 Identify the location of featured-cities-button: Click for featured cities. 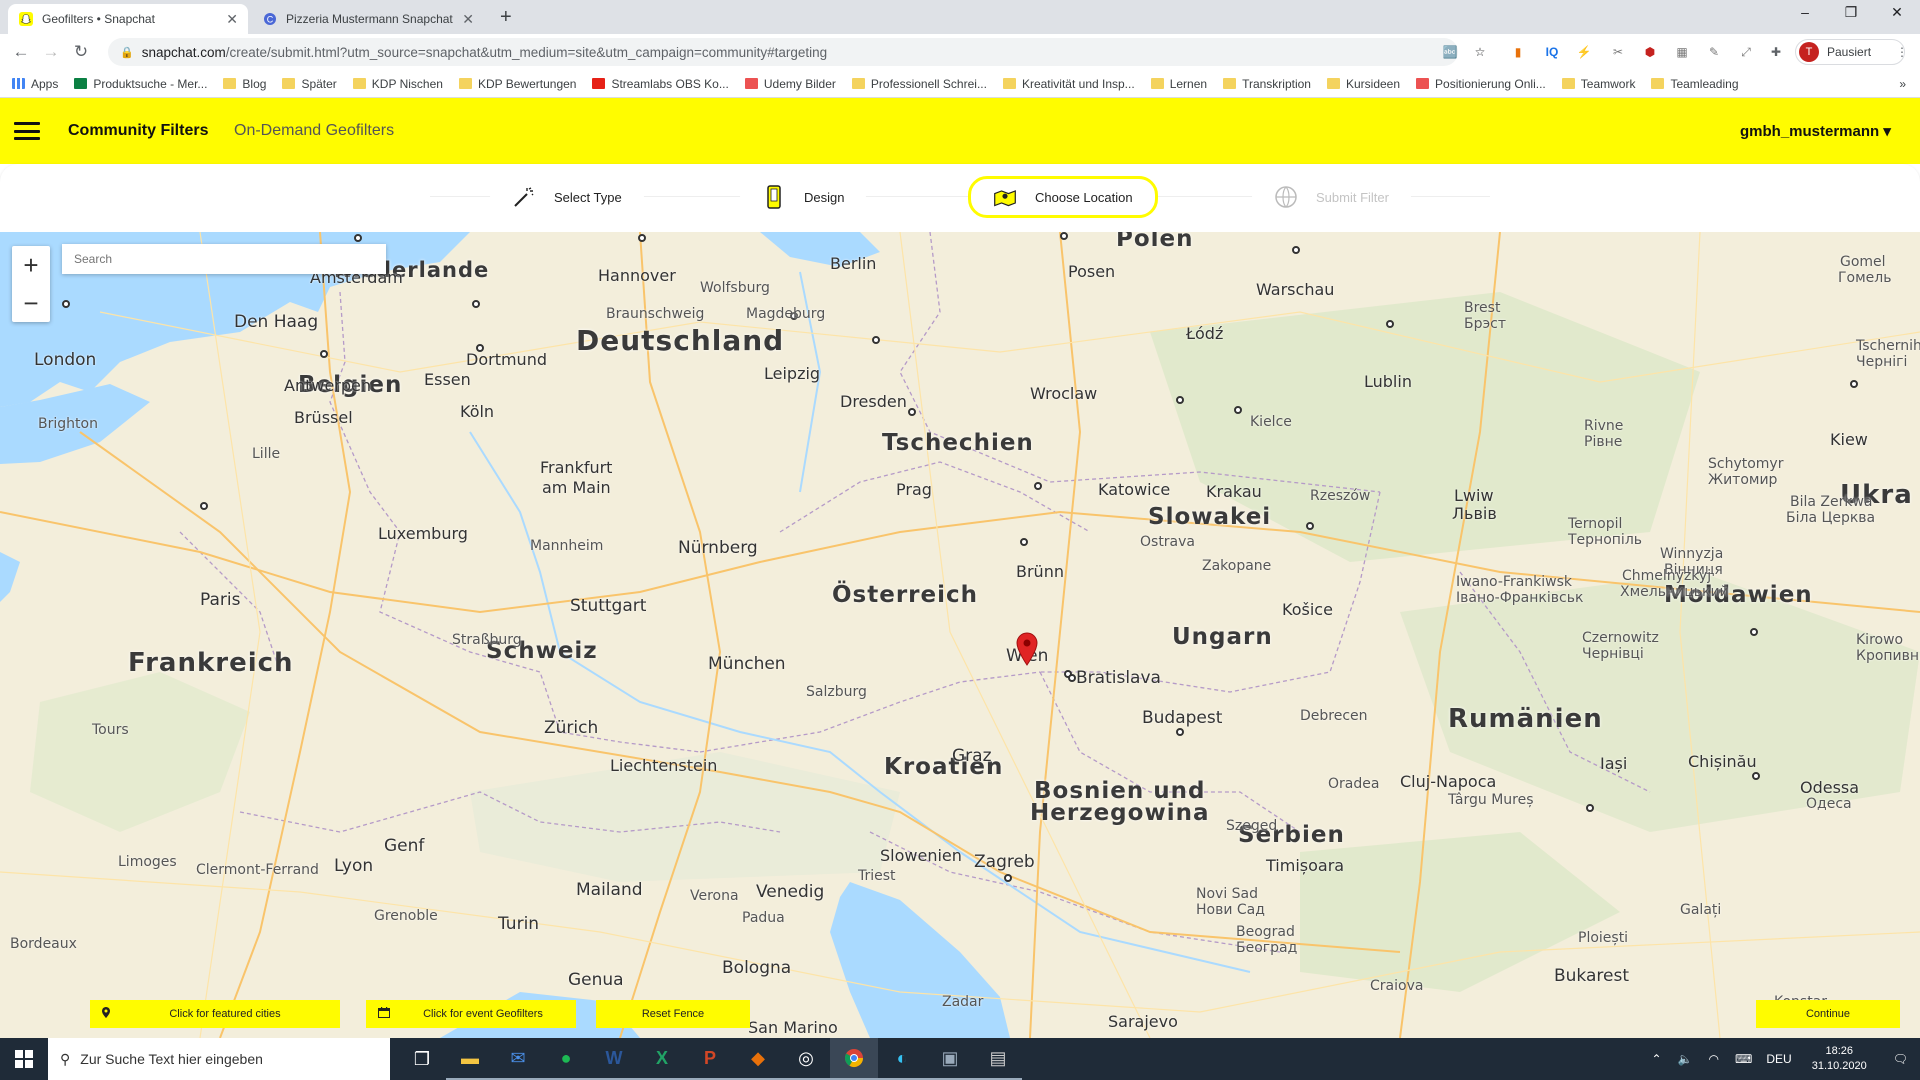
(215, 1014).